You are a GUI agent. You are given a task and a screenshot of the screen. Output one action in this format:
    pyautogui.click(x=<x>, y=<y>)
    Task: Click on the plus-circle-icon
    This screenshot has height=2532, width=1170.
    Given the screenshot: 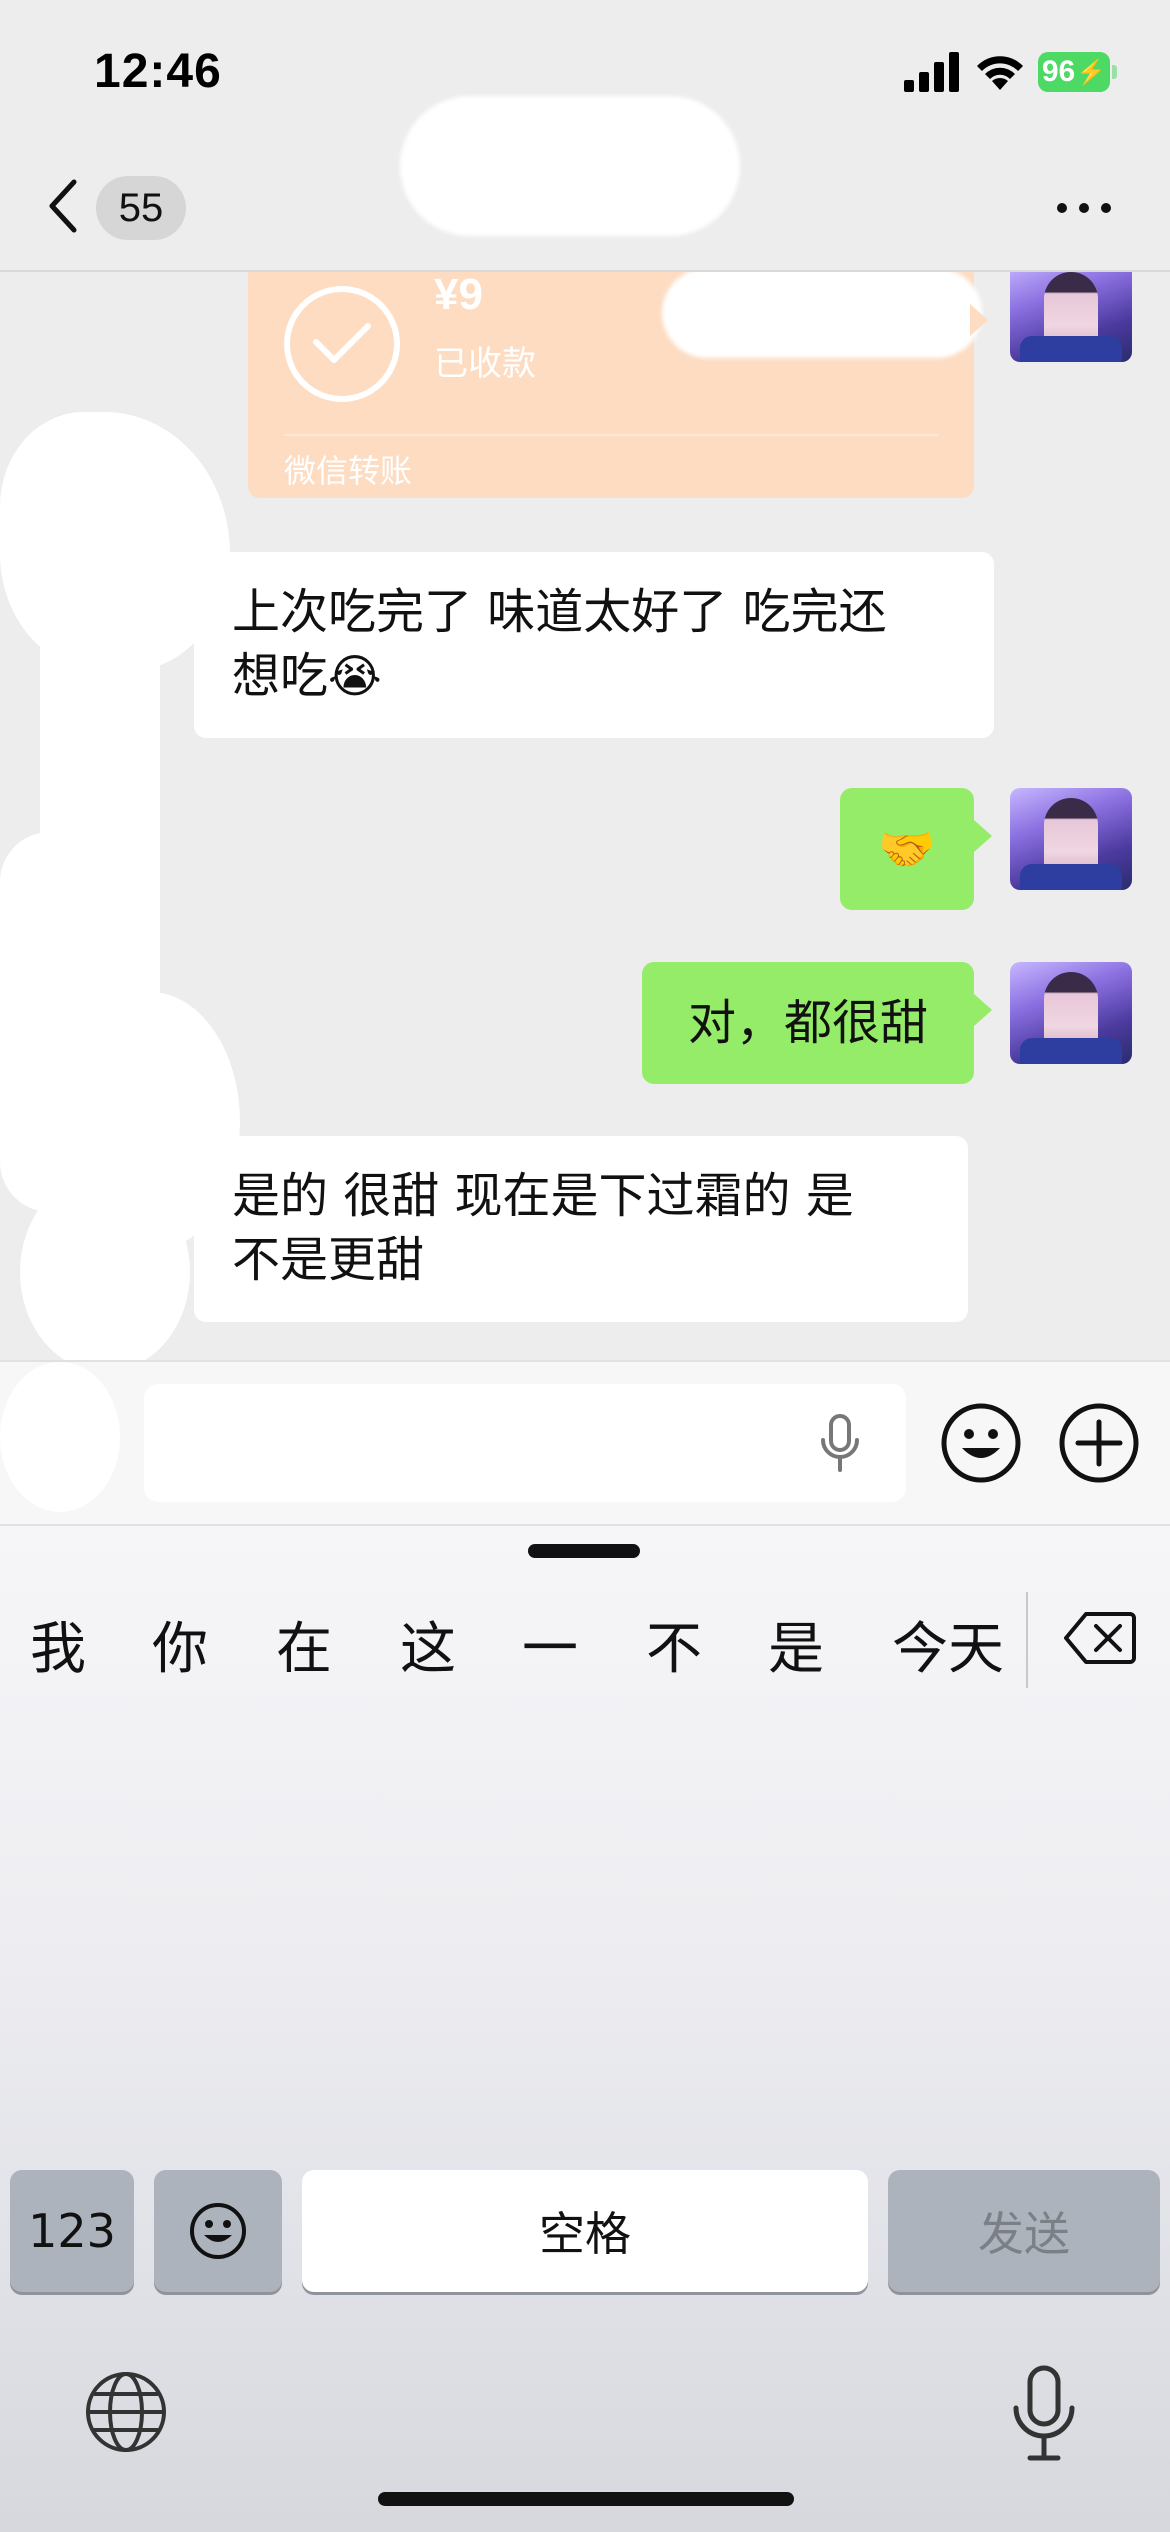 What is the action you would take?
    pyautogui.click(x=1099, y=1443)
    